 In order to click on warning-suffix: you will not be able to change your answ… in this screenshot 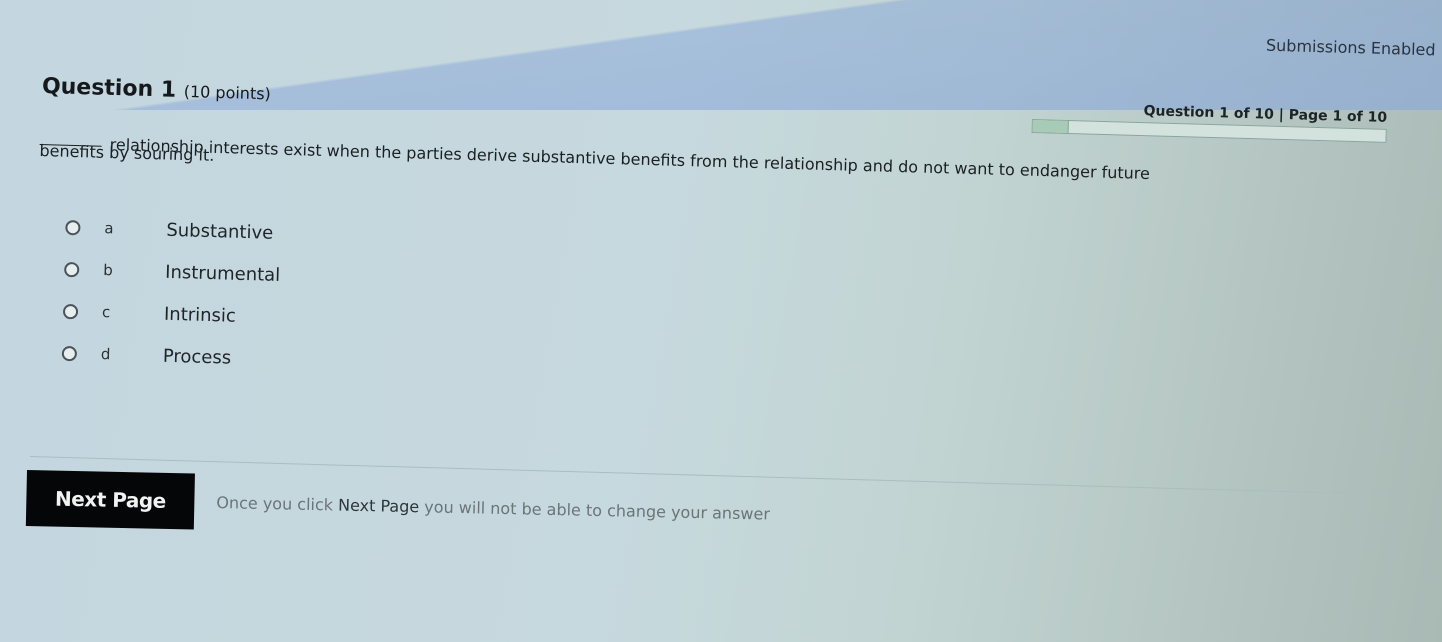, I will do `click(597, 510)`.